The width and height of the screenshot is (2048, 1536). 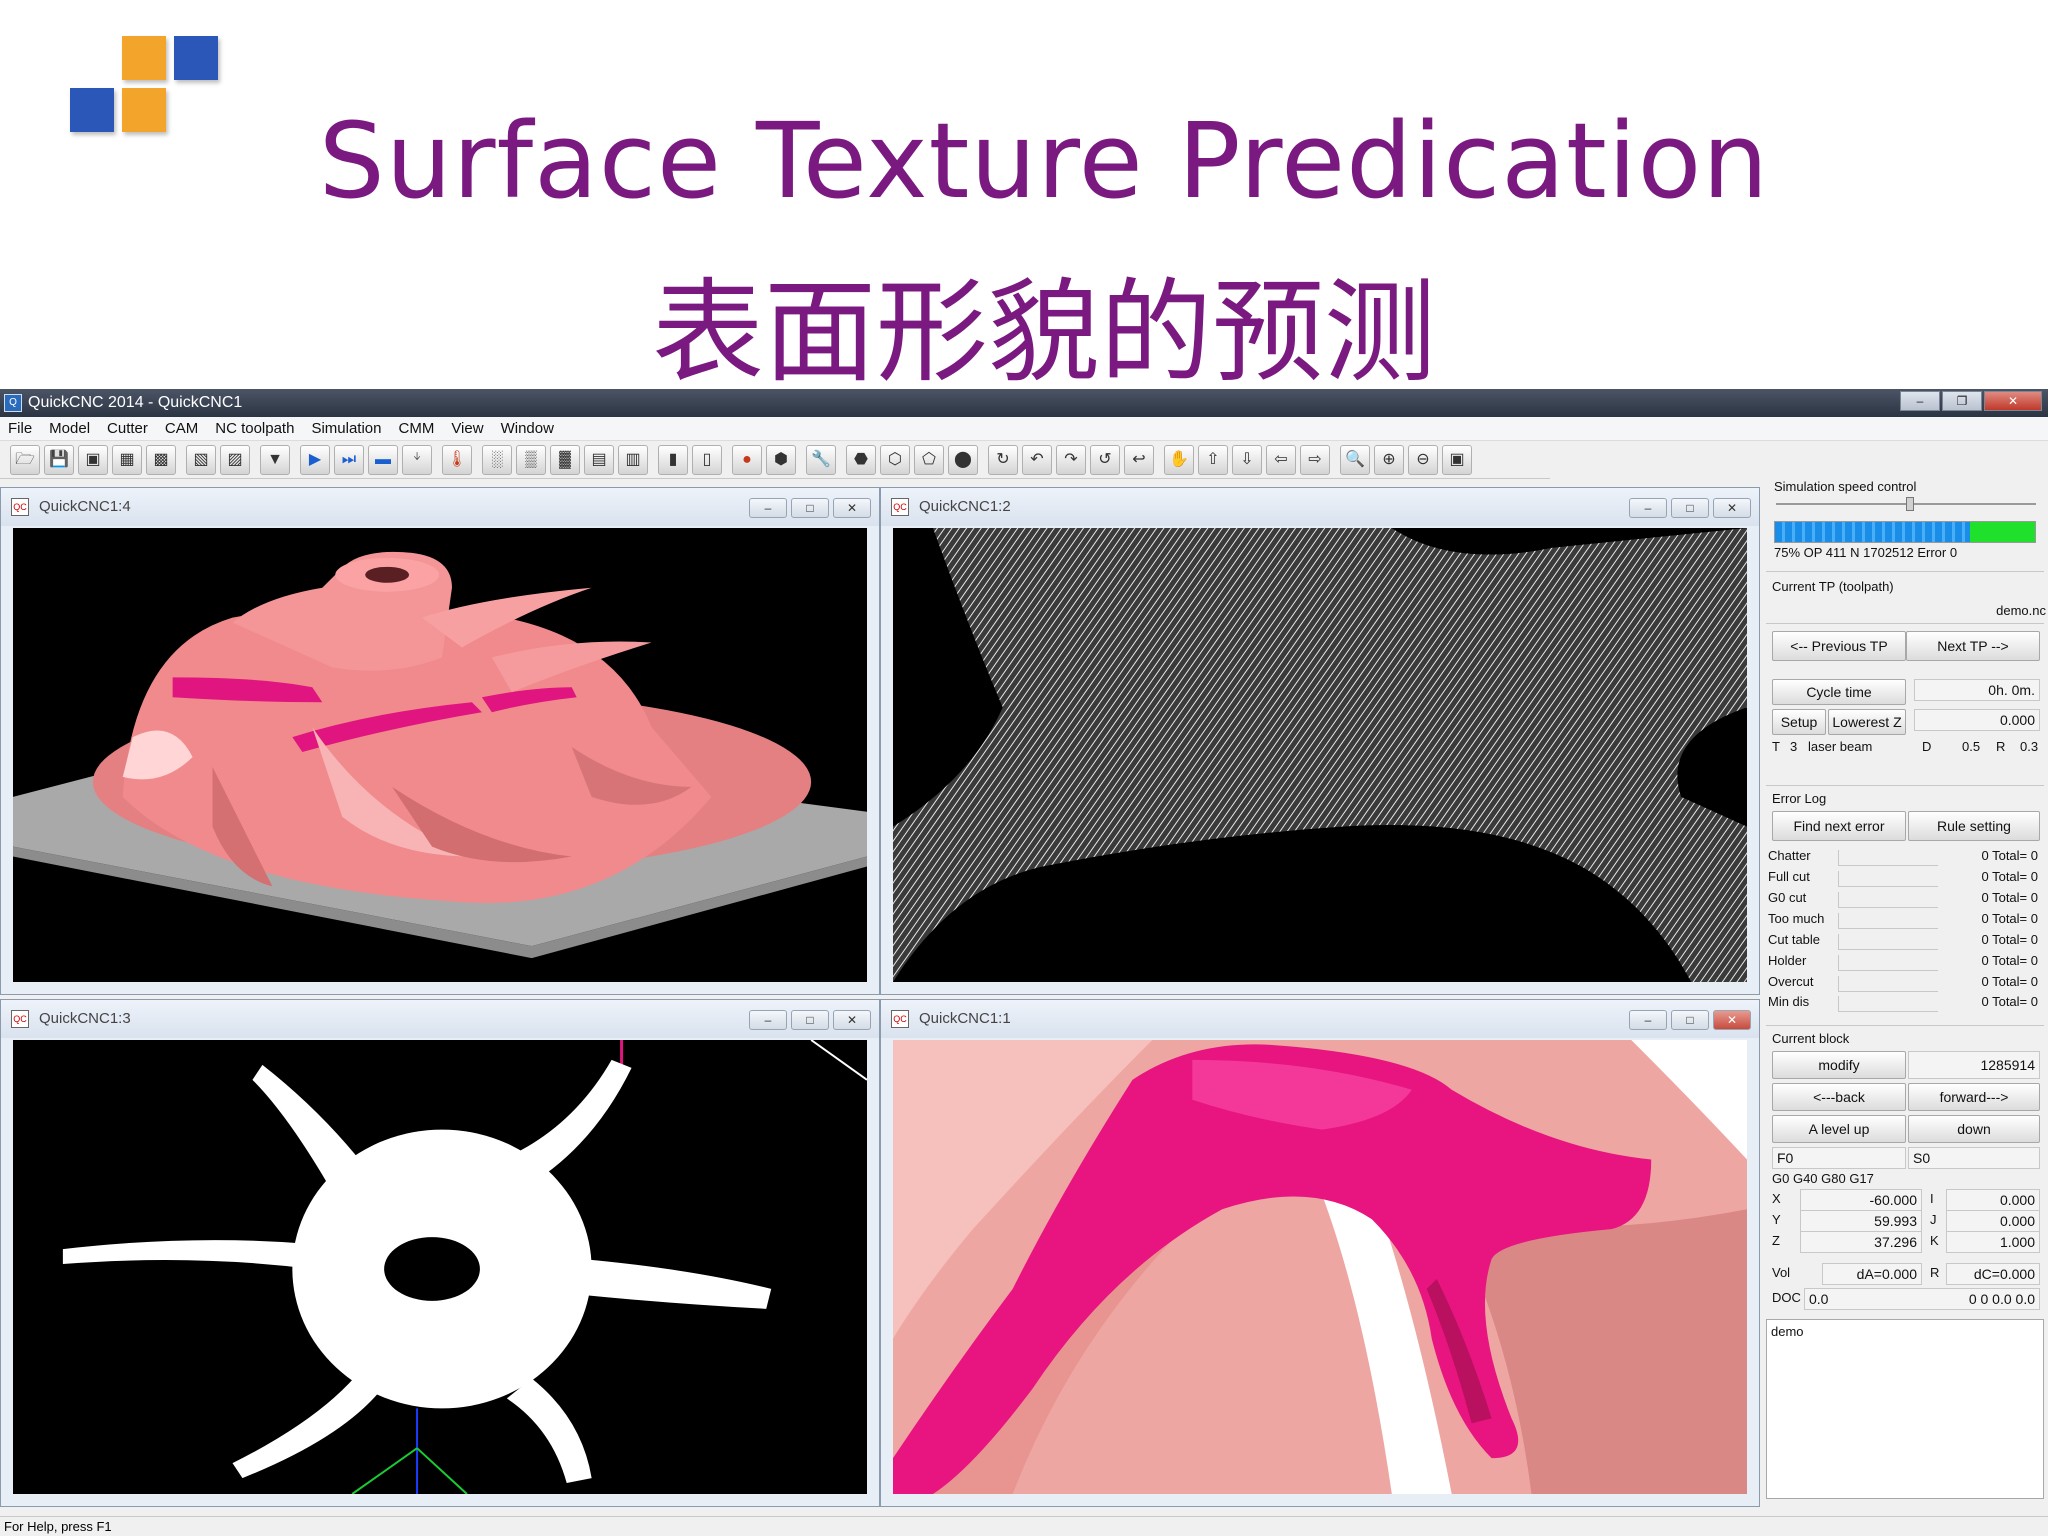 I want to click on child-window-2: QC QuickCNC1:2 – □ ✕, so click(x=1320, y=741).